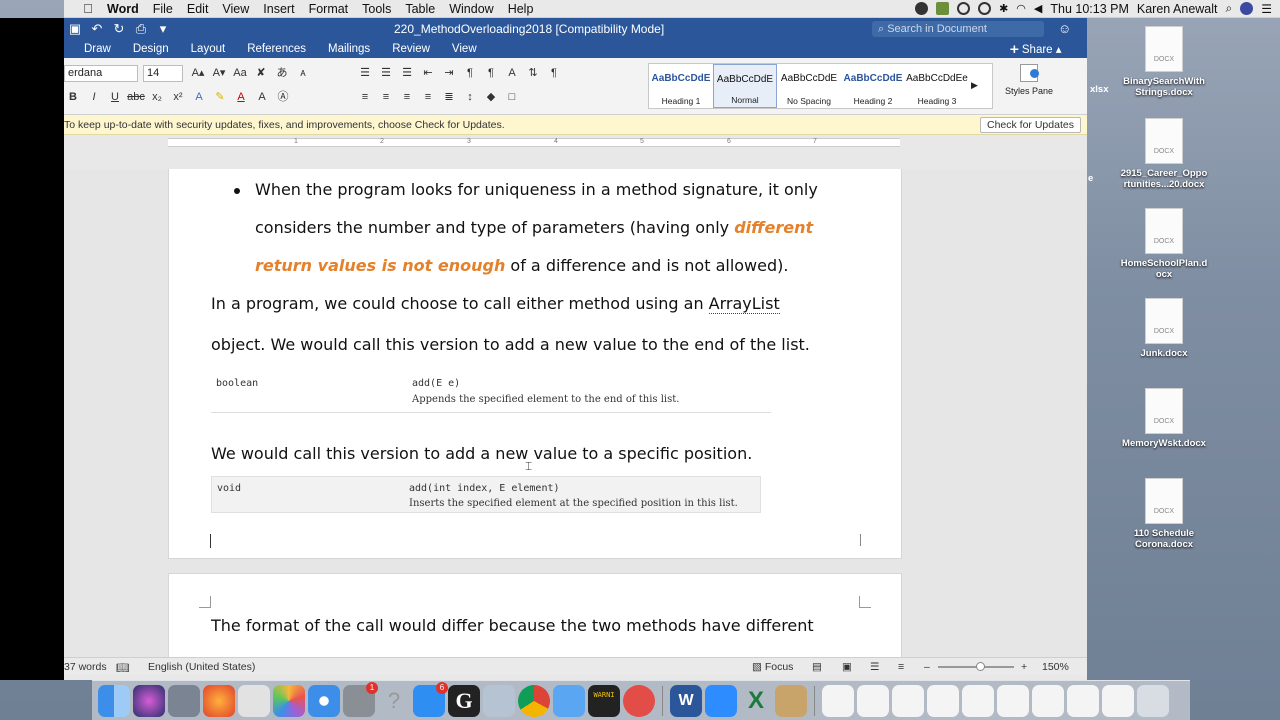 The width and height of the screenshot is (1280, 720). What do you see at coordinates (329, 9) in the screenshot?
I see `menu-format: Format` at bounding box center [329, 9].